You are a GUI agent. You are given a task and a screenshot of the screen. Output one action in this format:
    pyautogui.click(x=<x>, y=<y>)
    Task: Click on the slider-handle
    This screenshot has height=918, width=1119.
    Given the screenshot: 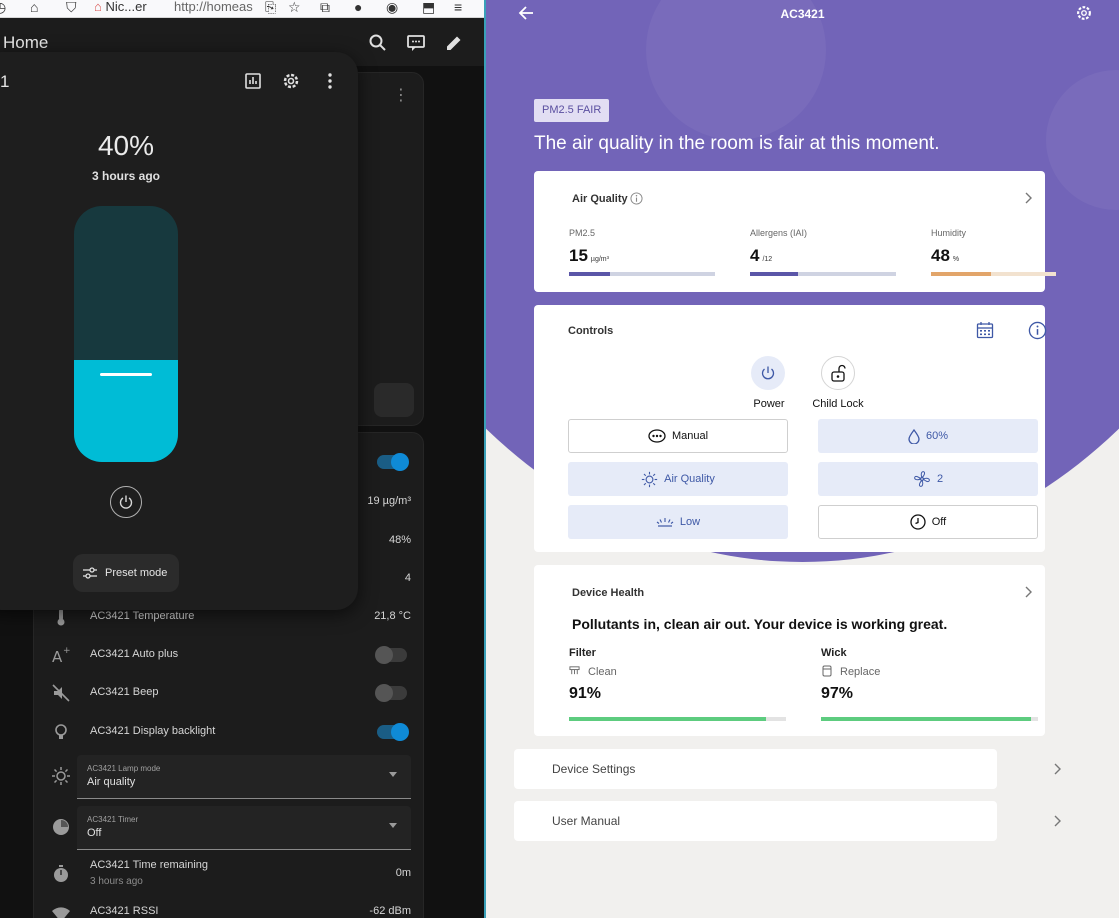 What is the action you would take?
    pyautogui.click(x=126, y=374)
    